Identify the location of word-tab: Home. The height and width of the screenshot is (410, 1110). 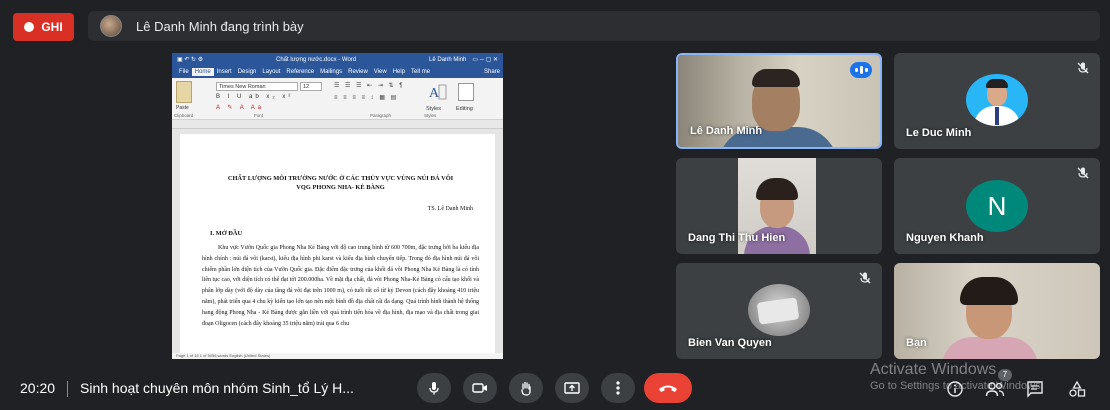
(202, 72).